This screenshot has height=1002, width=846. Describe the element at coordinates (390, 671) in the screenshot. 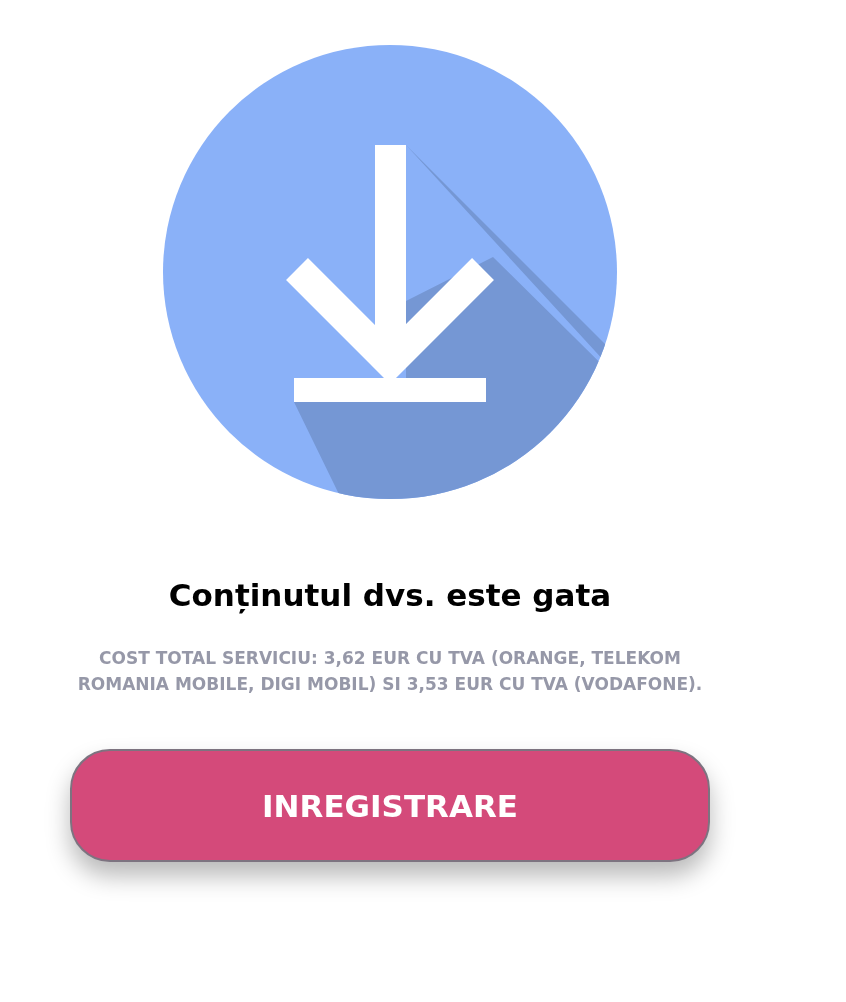

I see `pricing-notice: COST TOTAL SERVICIU: 3,62 EUR CU TVA (ORANGE, TELEKOM ROMANIA MOBILE, DIGI MOBIL) SI 3,53 EUR CU TVA (VODAFONE).` at that location.